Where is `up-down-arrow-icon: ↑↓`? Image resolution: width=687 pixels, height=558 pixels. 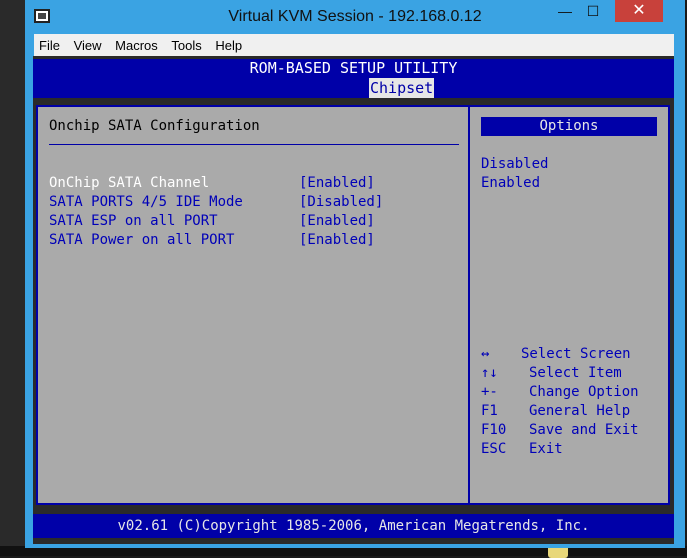
up-down-arrow-icon: ↑↓ is located at coordinates (489, 373).